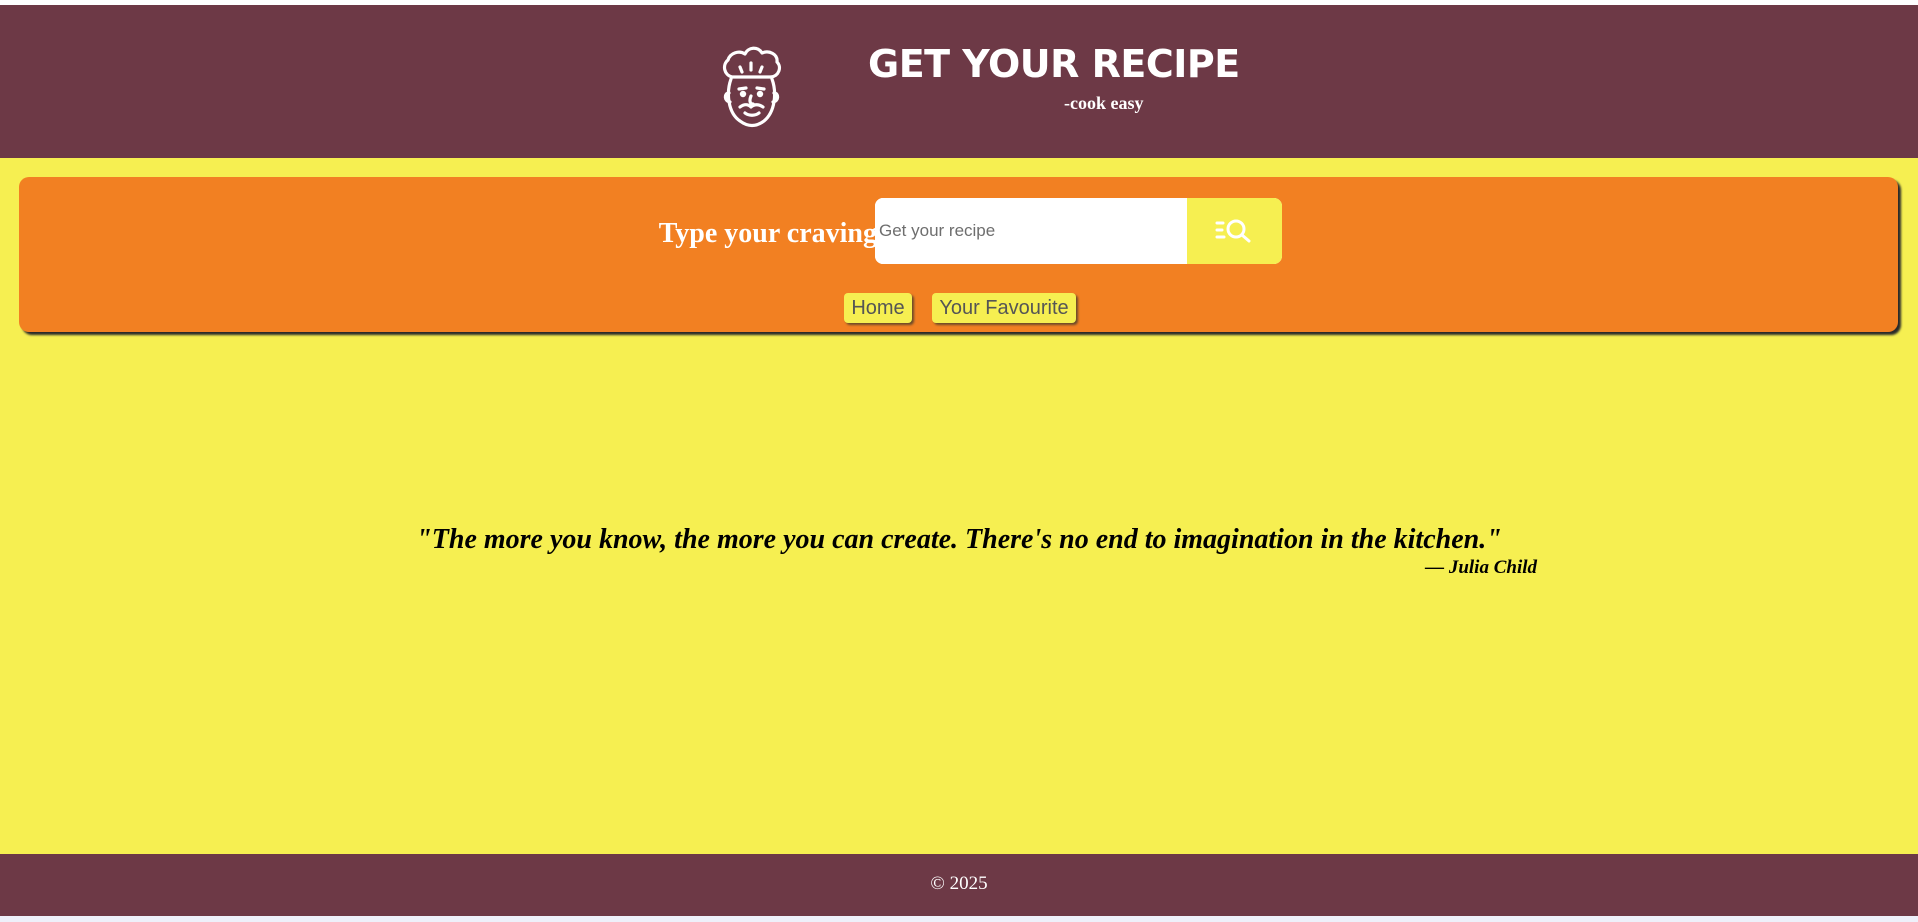  Describe the element at coordinates (878, 308) in the screenshot. I see `nav-home-button: Home` at that location.